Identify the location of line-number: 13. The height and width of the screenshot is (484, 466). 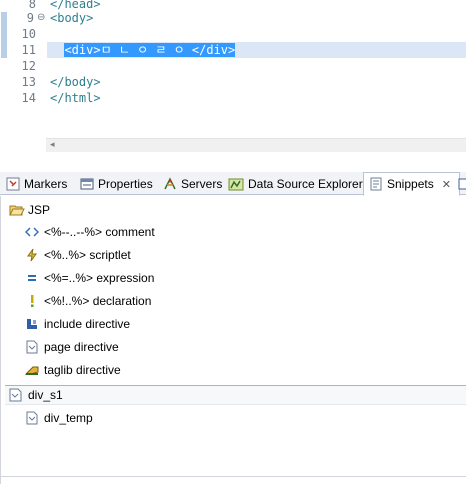
(28, 82).